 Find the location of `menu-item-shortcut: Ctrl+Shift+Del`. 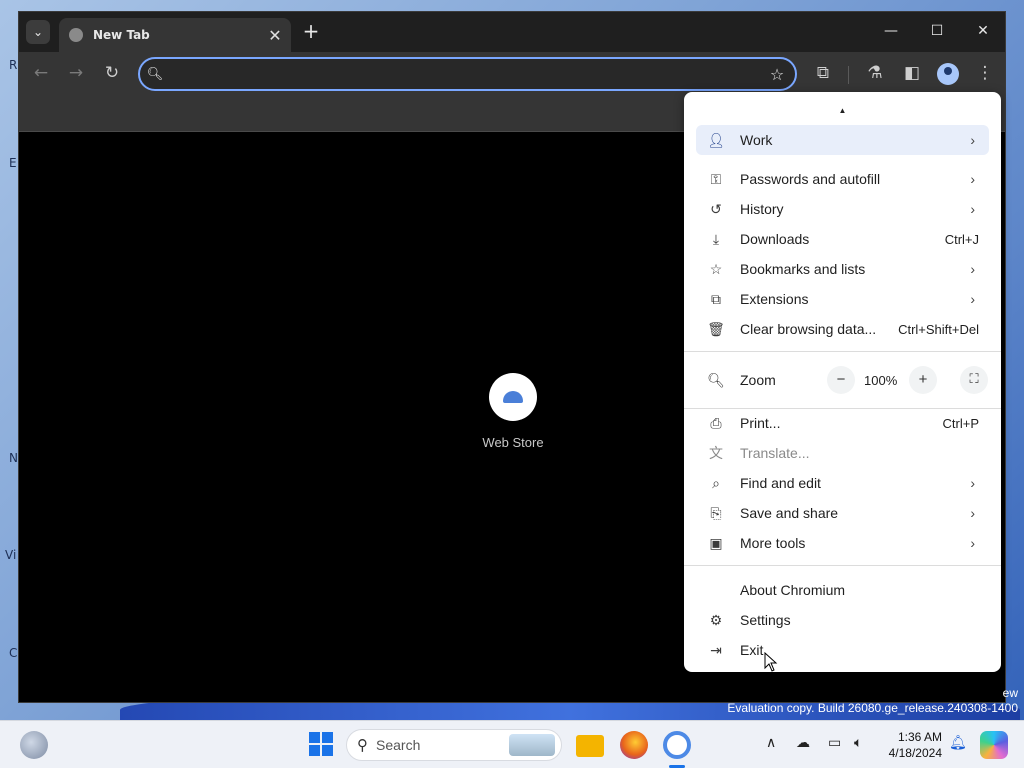

menu-item-shortcut: Ctrl+Shift+Del is located at coordinates (938, 329).